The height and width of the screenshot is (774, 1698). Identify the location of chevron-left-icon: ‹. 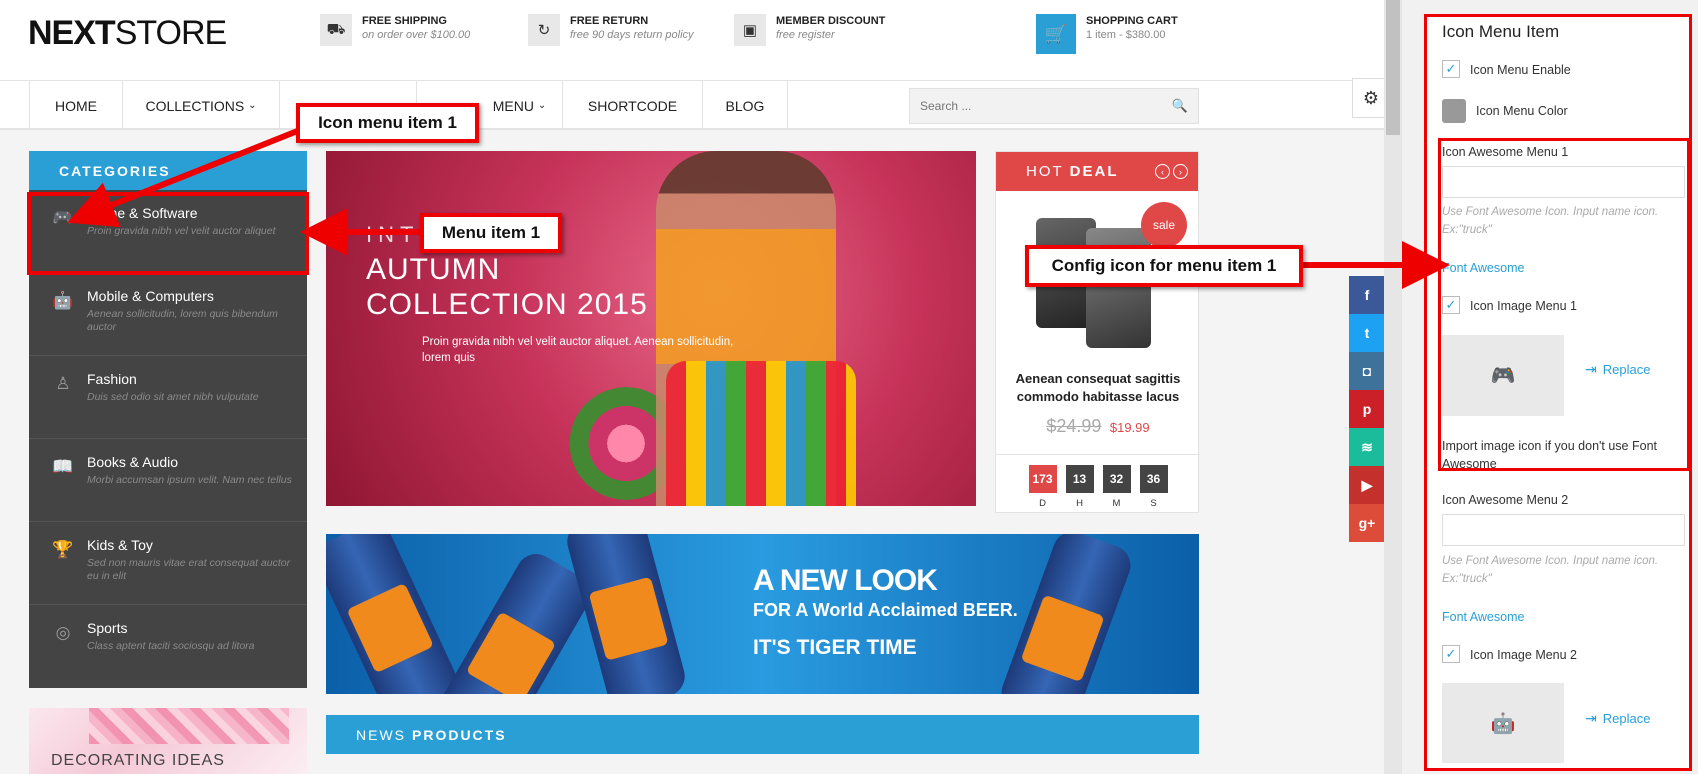
(1162, 171).